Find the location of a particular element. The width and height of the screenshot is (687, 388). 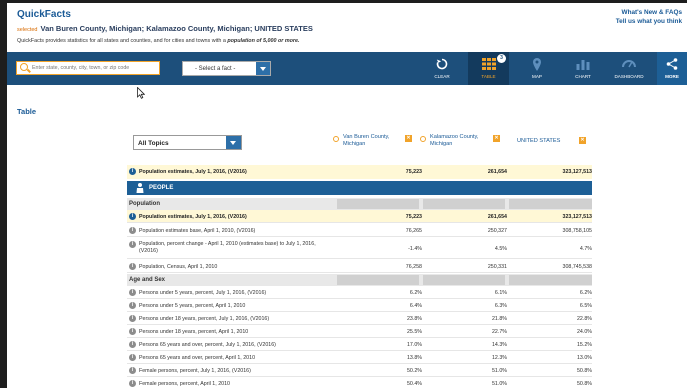

value-van-buren: 25.5% is located at coordinates (414, 332).